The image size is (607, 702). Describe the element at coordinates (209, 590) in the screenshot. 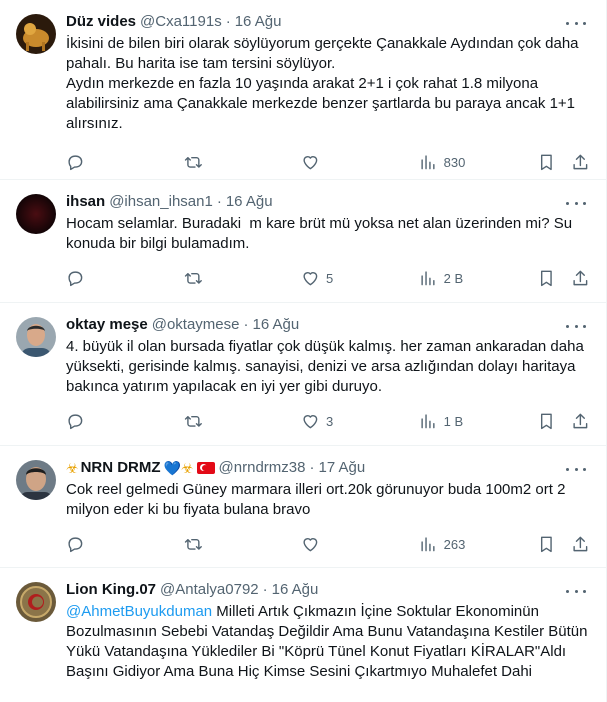

I see `user-handle: @Antalya0792` at that location.